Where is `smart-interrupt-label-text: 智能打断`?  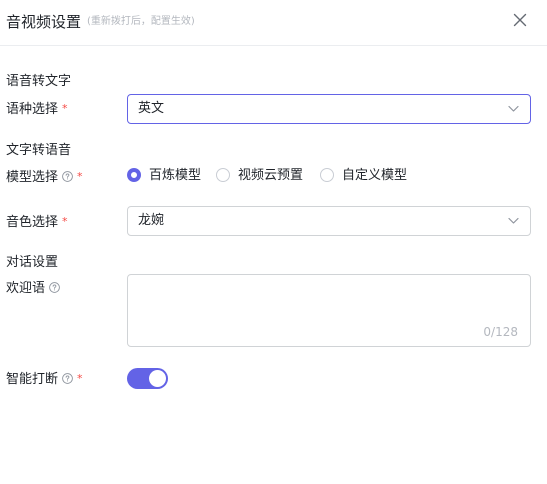 smart-interrupt-label-text: 智能打断 is located at coordinates (32, 379).